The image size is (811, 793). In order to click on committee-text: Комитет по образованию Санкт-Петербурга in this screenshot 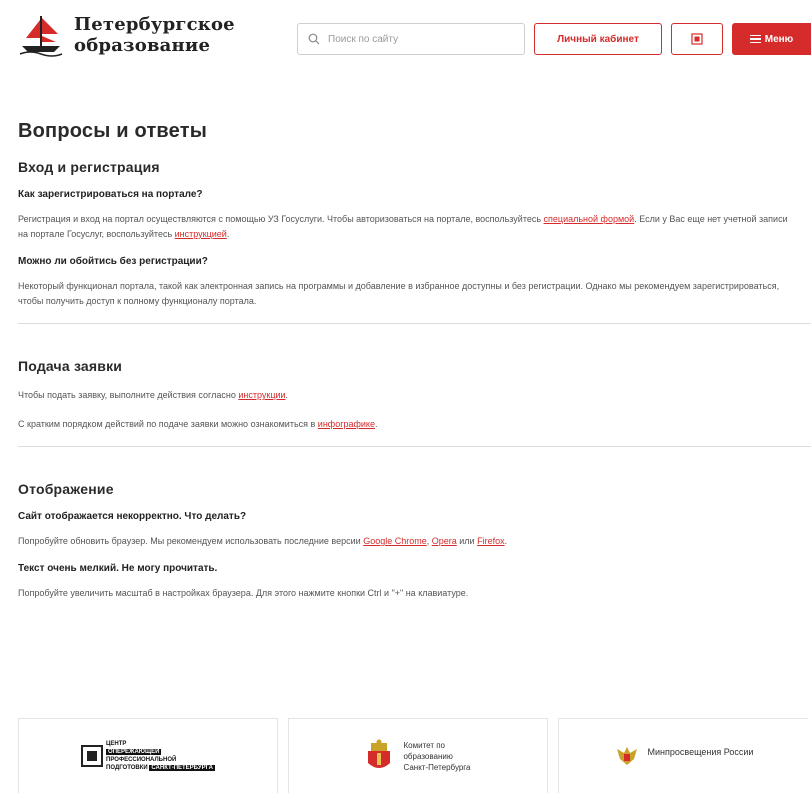, I will do `click(436, 756)`.